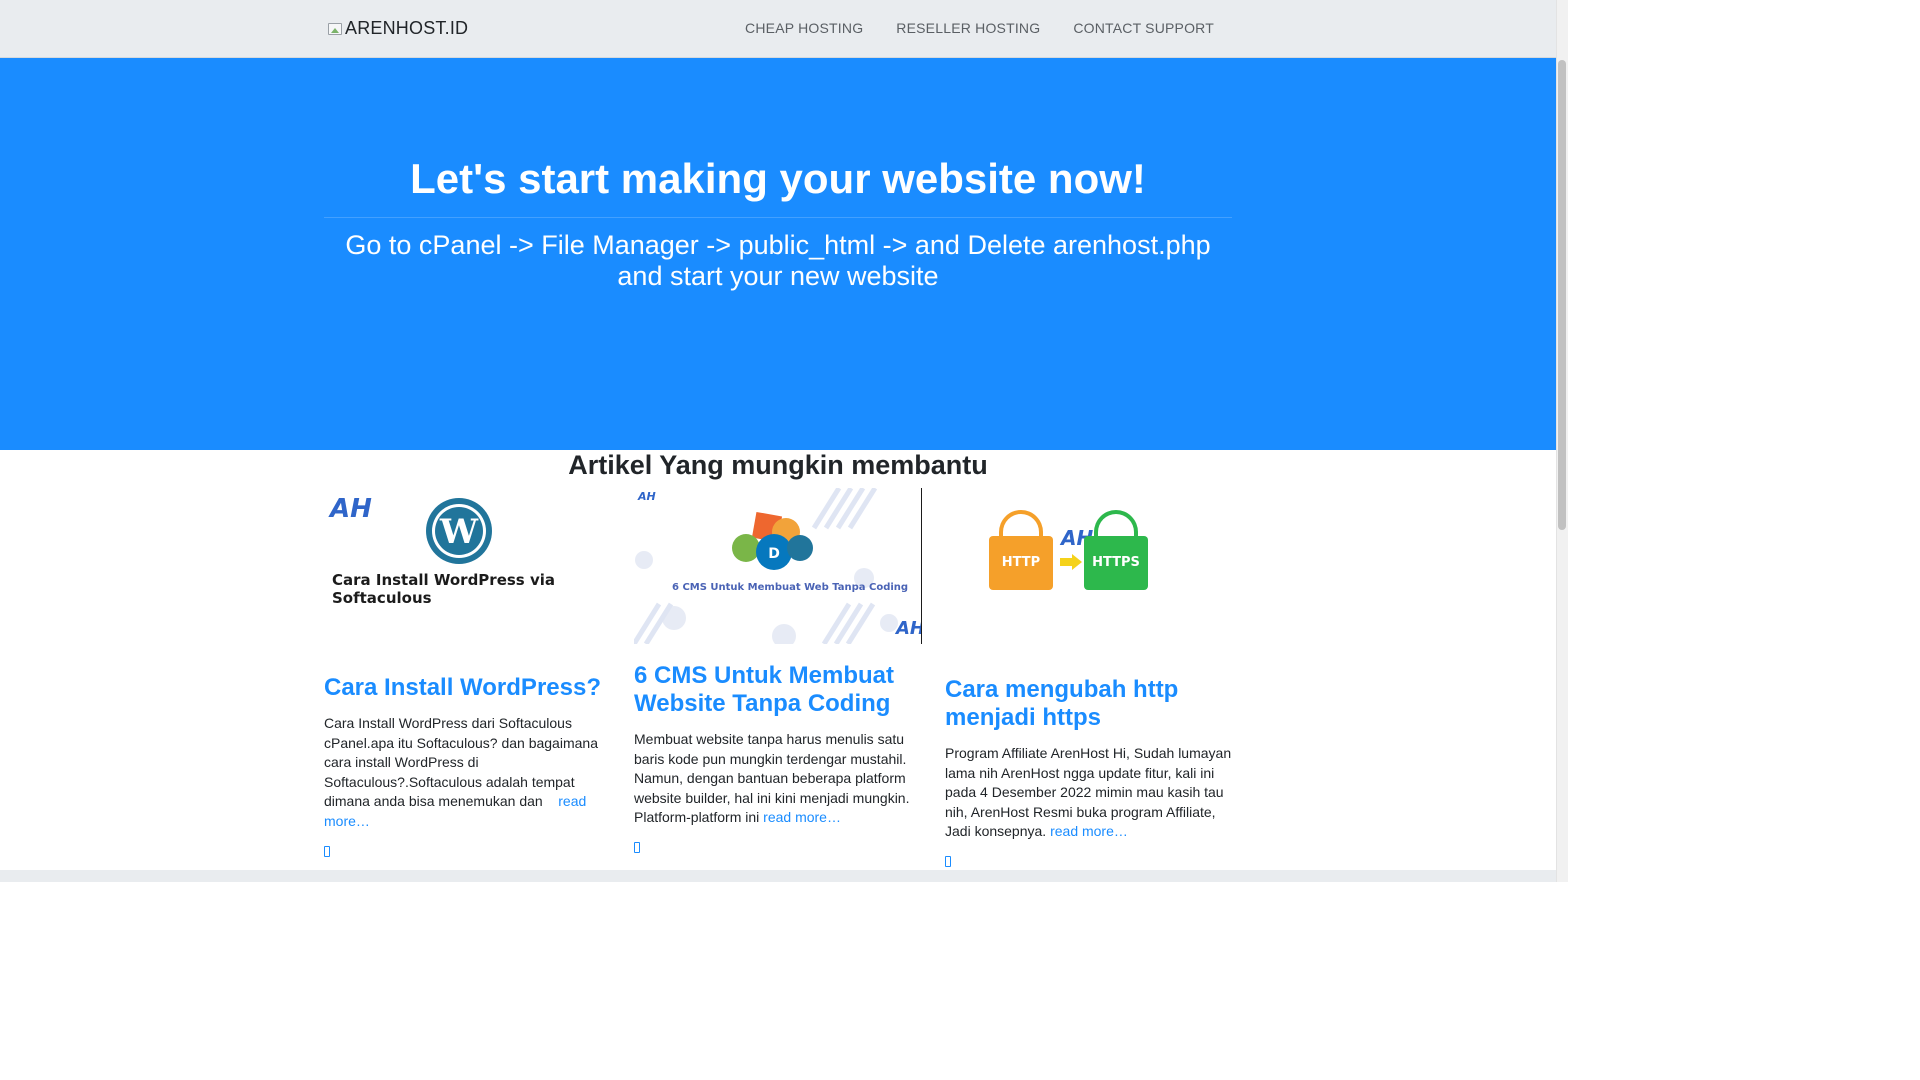 Image resolution: width=1920 pixels, height=1080 pixels. Describe the element at coordinates (468, 688) in the screenshot. I see `article-title-wordpress: Cara Install WordPress?` at that location.